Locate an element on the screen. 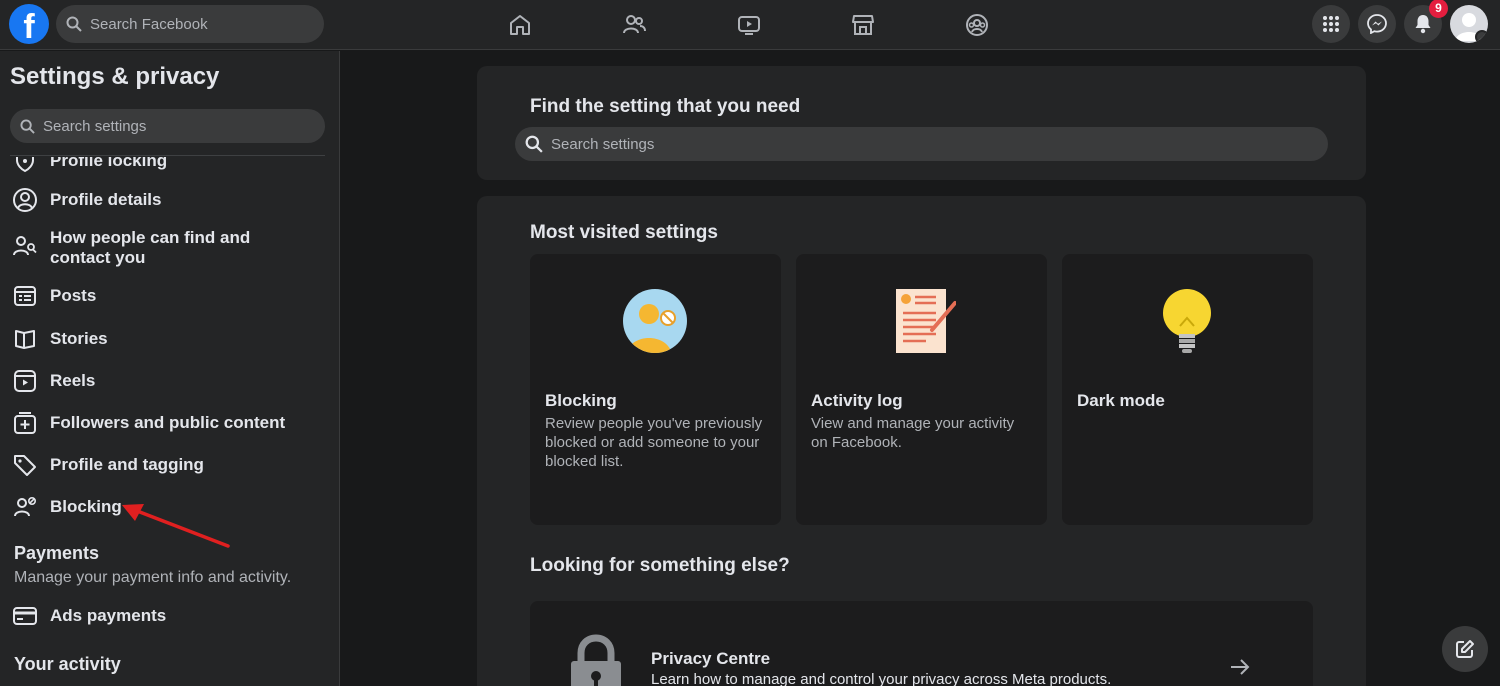 The image size is (1500, 686). account-avatar is located at coordinates (1469, 24).